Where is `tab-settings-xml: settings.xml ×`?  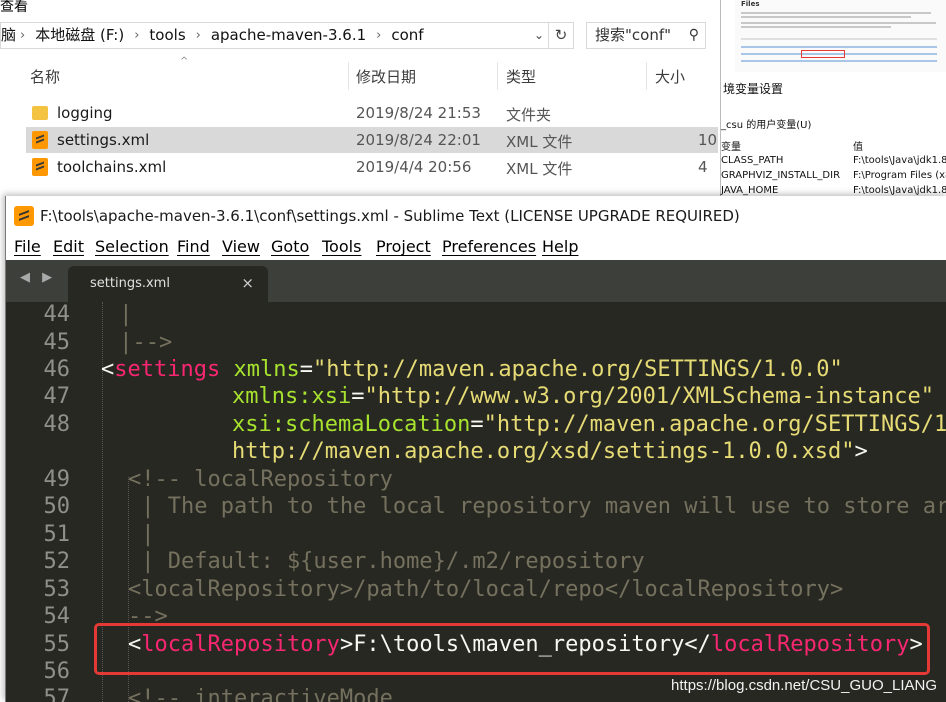 tab-settings-xml: settings.xml × is located at coordinates (168, 284).